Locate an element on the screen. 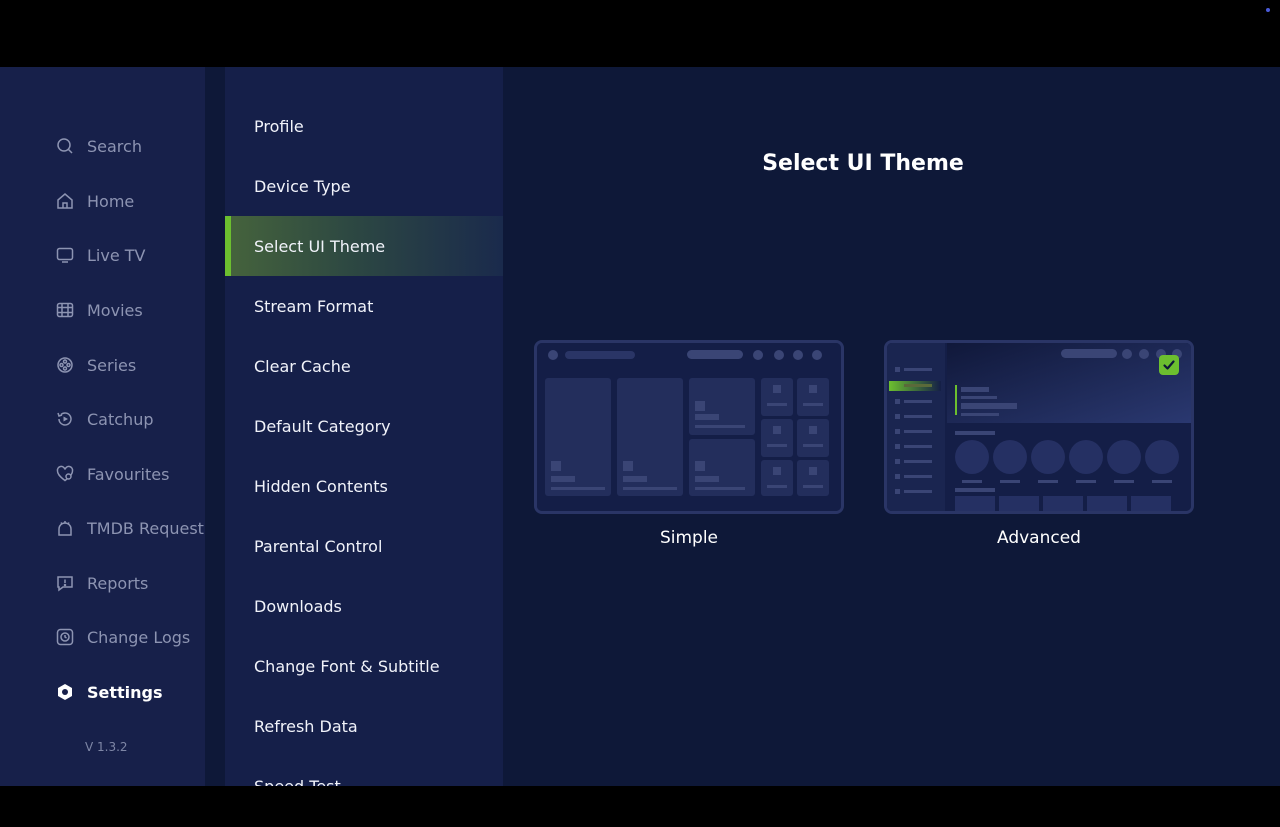 The image size is (1280, 827). theme-card-simple is located at coordinates (689, 427).